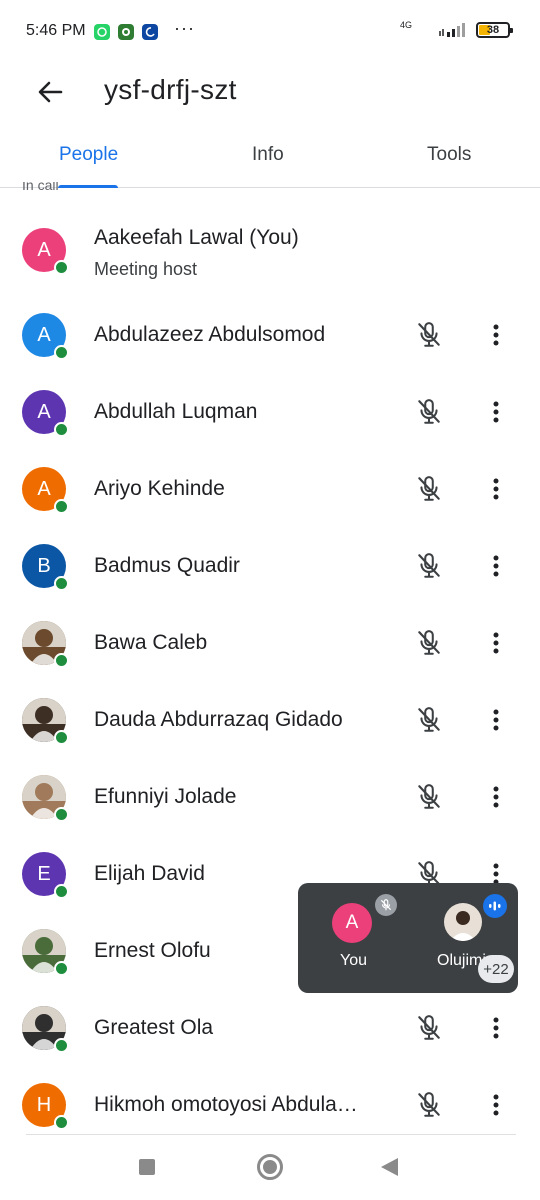 The image size is (540, 1200). Describe the element at coordinates (176, 411) in the screenshot. I see `participant-name: Abdullah Luqman` at that location.